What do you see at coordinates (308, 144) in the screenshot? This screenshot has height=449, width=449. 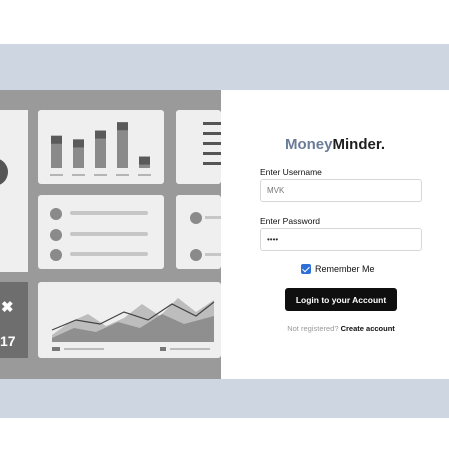 I see `brand-part-money: Money` at bounding box center [308, 144].